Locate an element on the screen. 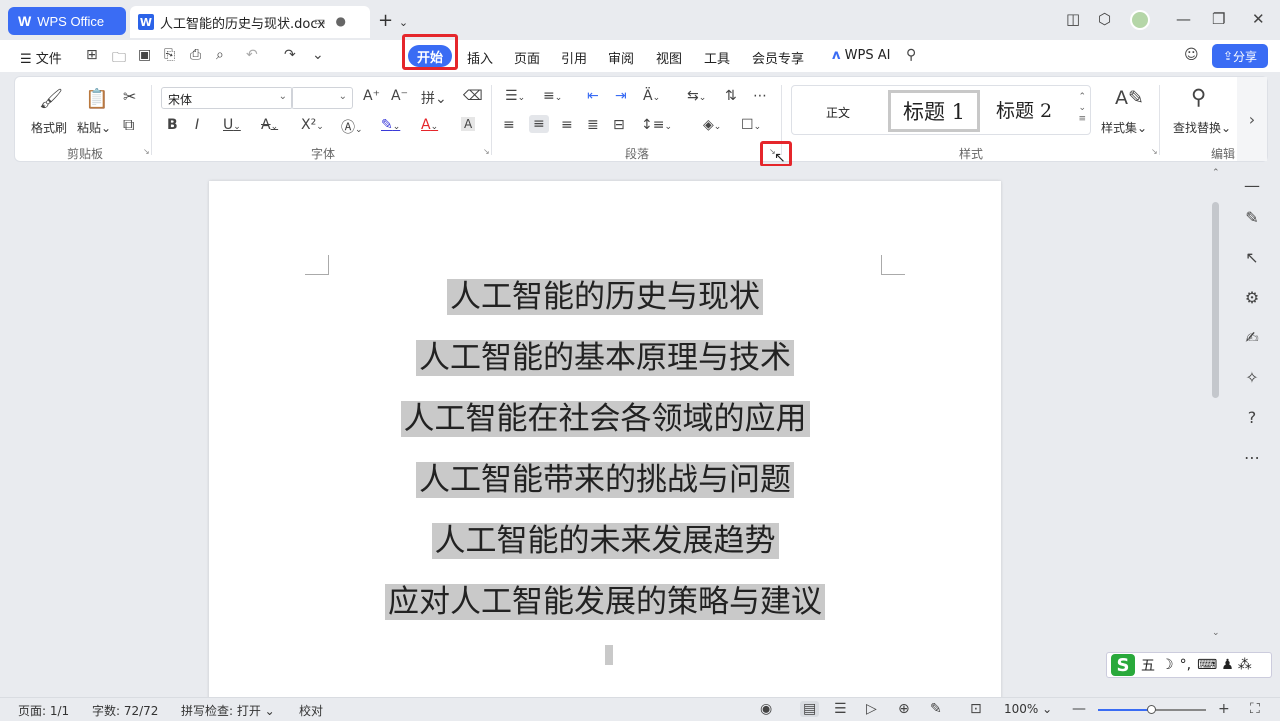 The image size is (1280, 721). underline-icon: U⌄ is located at coordinates (232, 125).